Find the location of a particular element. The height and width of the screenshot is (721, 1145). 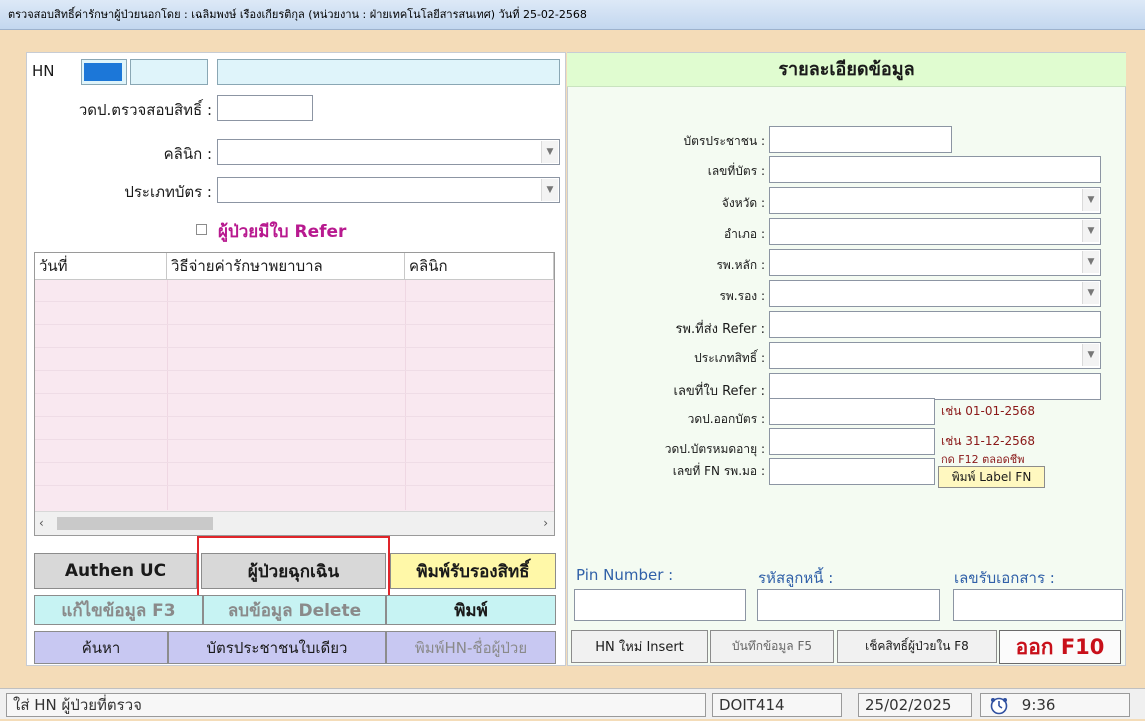

delete-button: ลบข้อมูล Delete is located at coordinates (294, 610).